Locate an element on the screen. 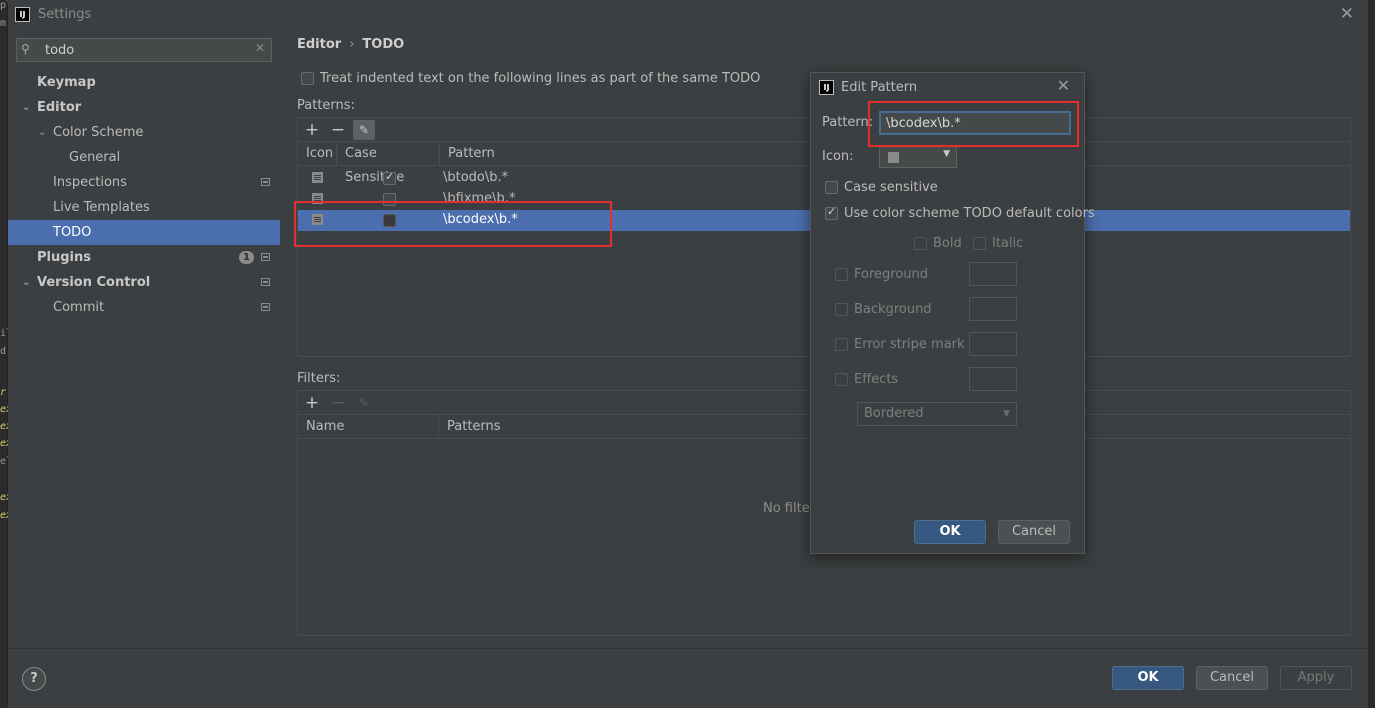  effects-checkbox is located at coordinates (841, 379).